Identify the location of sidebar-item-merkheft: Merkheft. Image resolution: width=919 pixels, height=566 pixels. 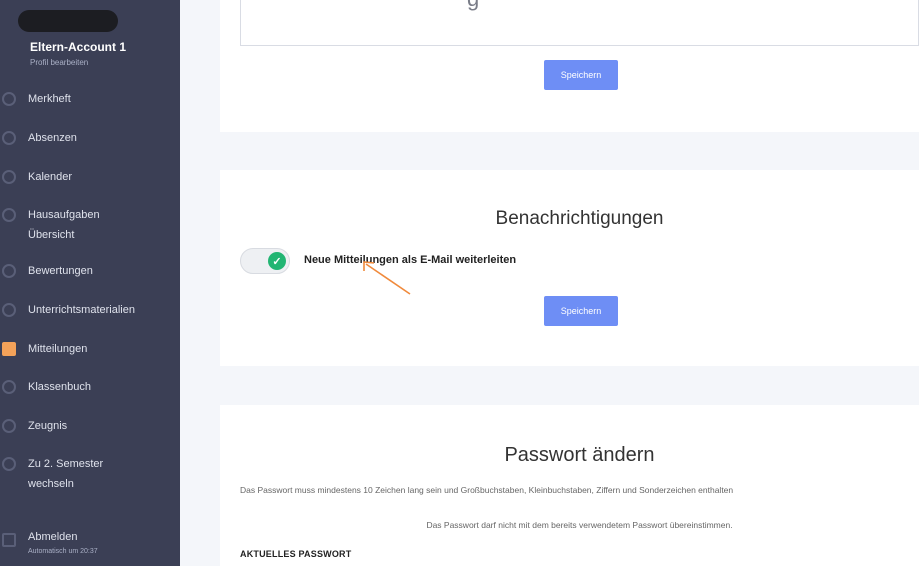
(90, 100).